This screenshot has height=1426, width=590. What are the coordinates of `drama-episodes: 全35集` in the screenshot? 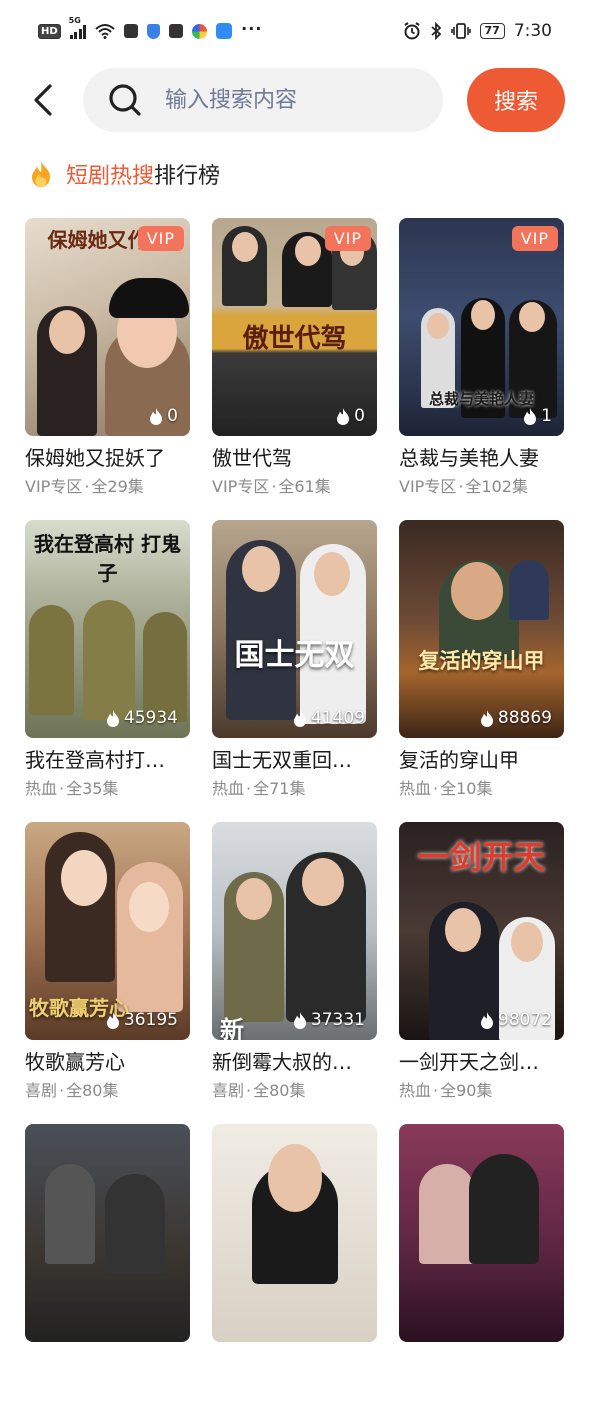 It's located at (92, 788).